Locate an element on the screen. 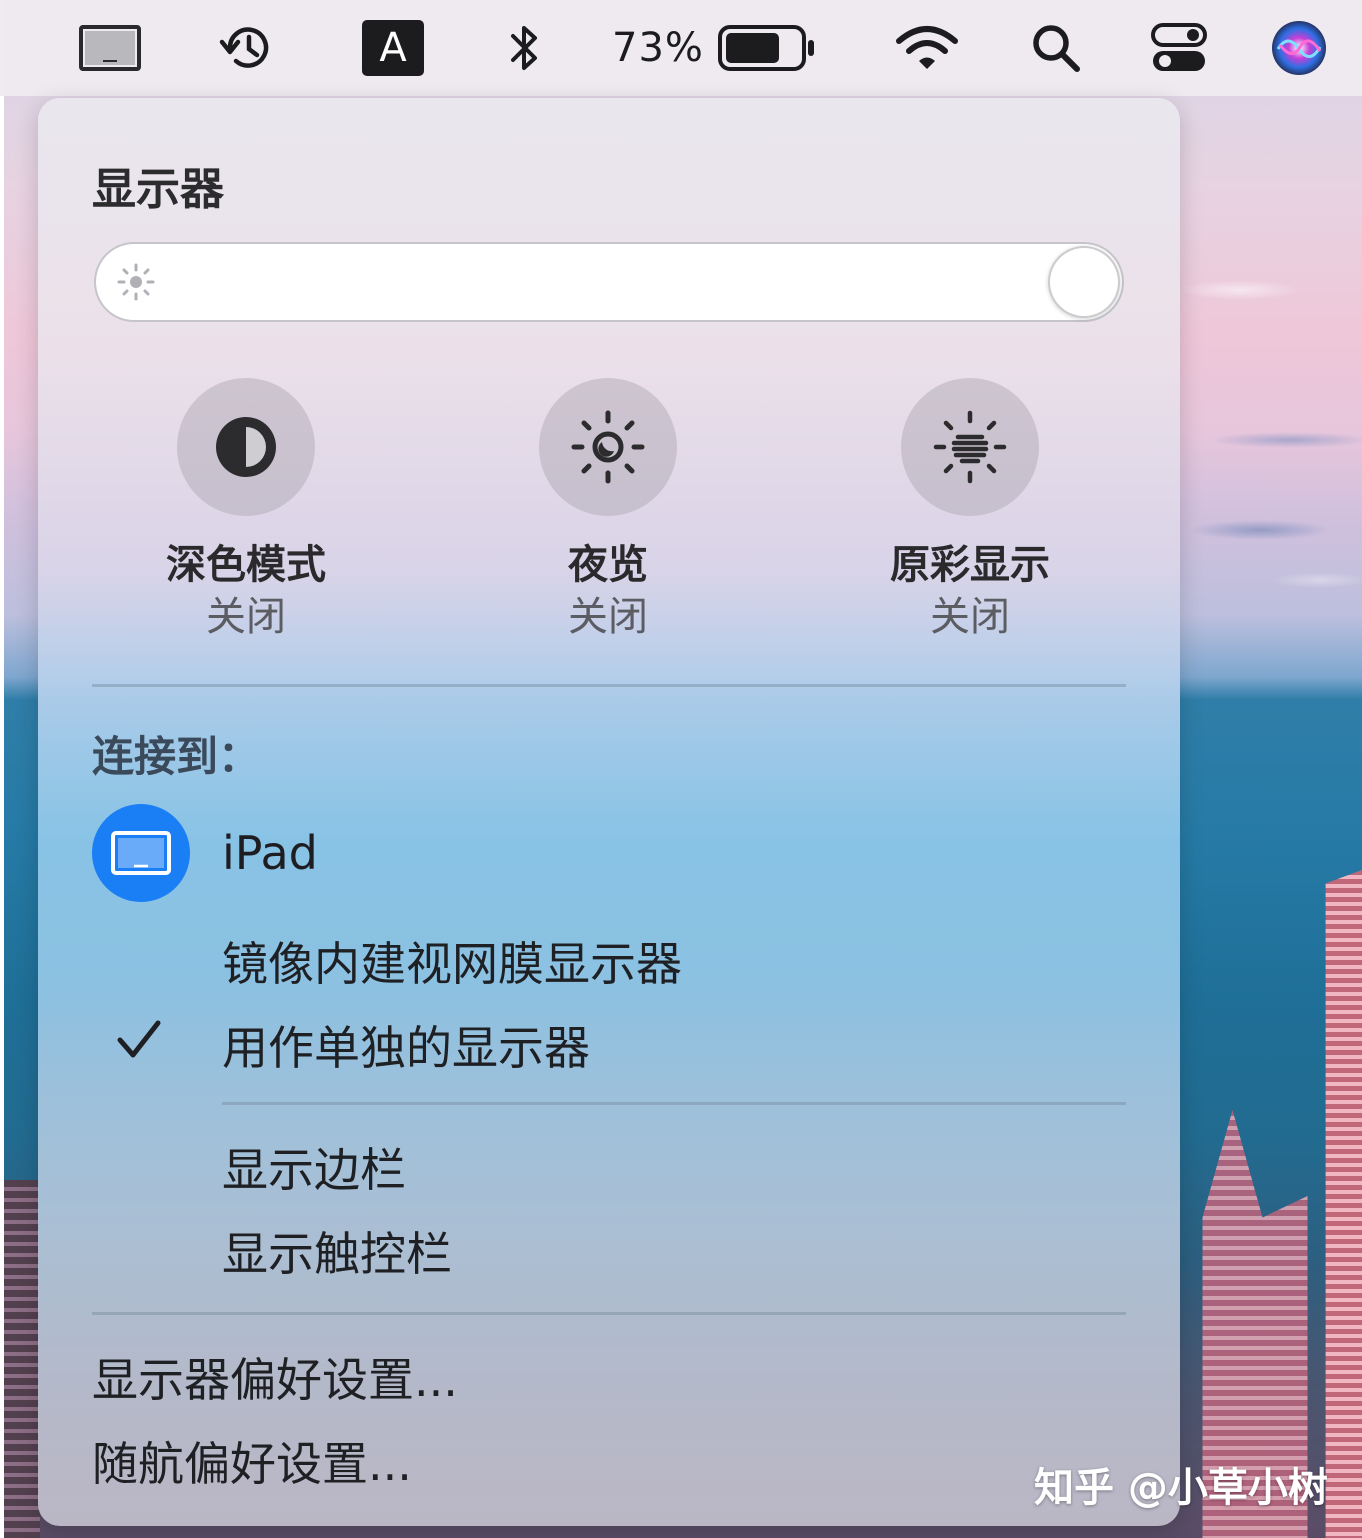 Image resolution: width=1362 pixels, height=1538 pixels. checkmark-icon is located at coordinates (139, 1039).